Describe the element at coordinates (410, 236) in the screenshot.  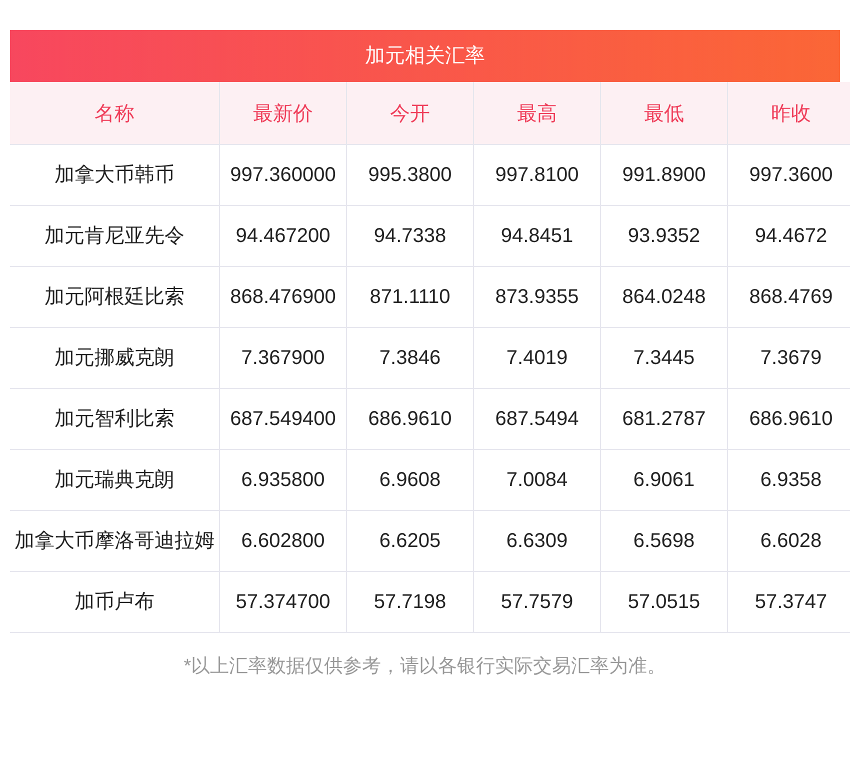
I see `table-cell: 94.7338` at that location.